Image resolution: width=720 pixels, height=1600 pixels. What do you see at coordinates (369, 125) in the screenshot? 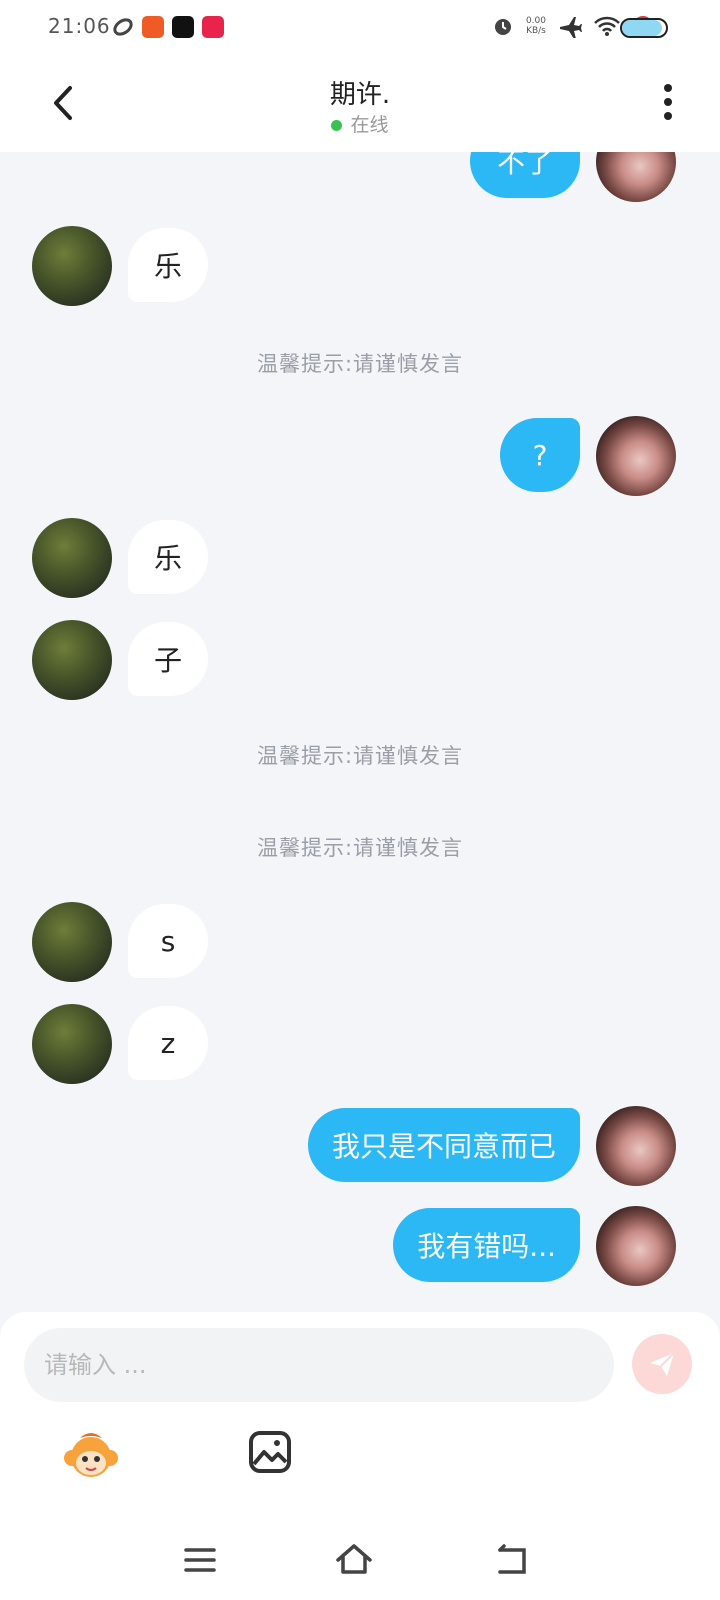
I see `online-status-label: 在线` at bounding box center [369, 125].